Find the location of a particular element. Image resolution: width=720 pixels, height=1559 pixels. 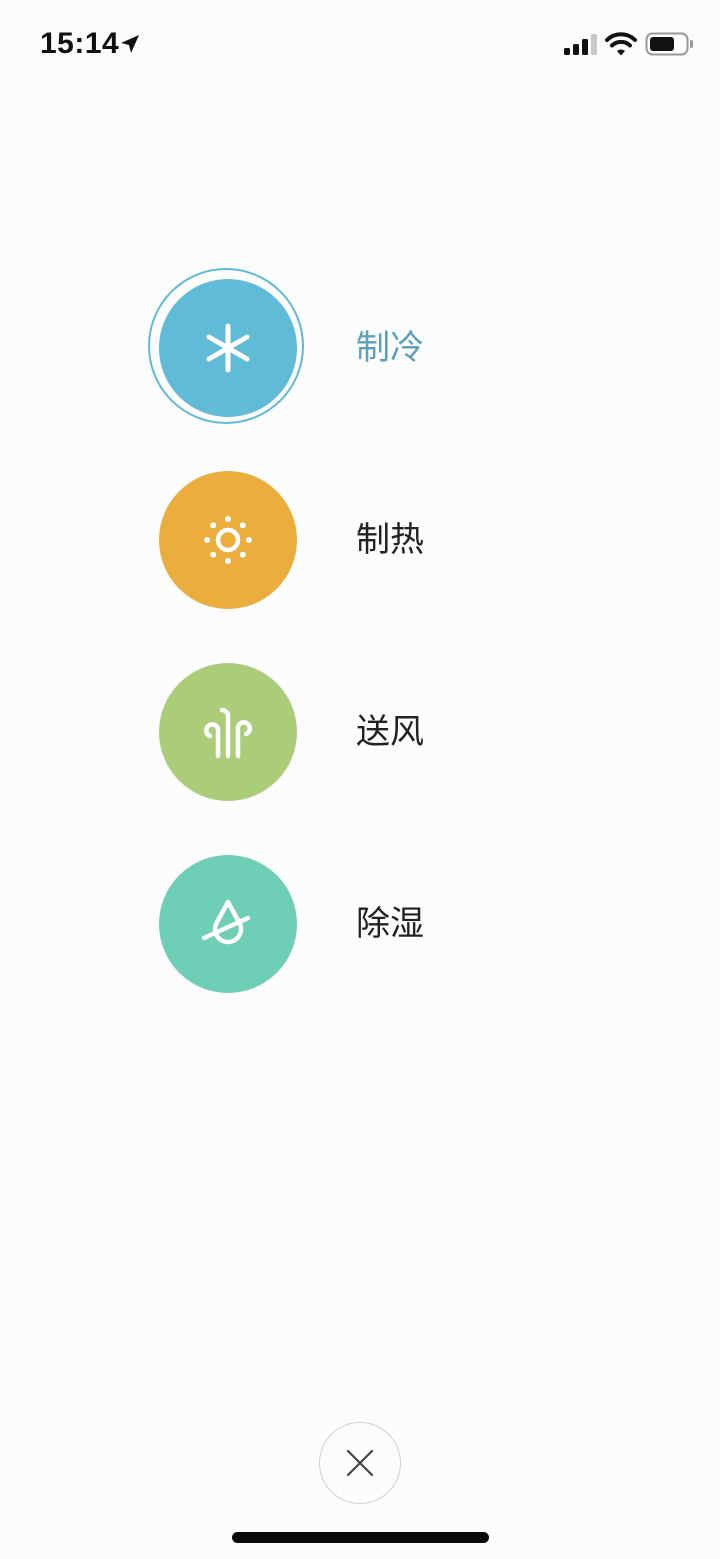

snowflake-icon is located at coordinates (228, 348).